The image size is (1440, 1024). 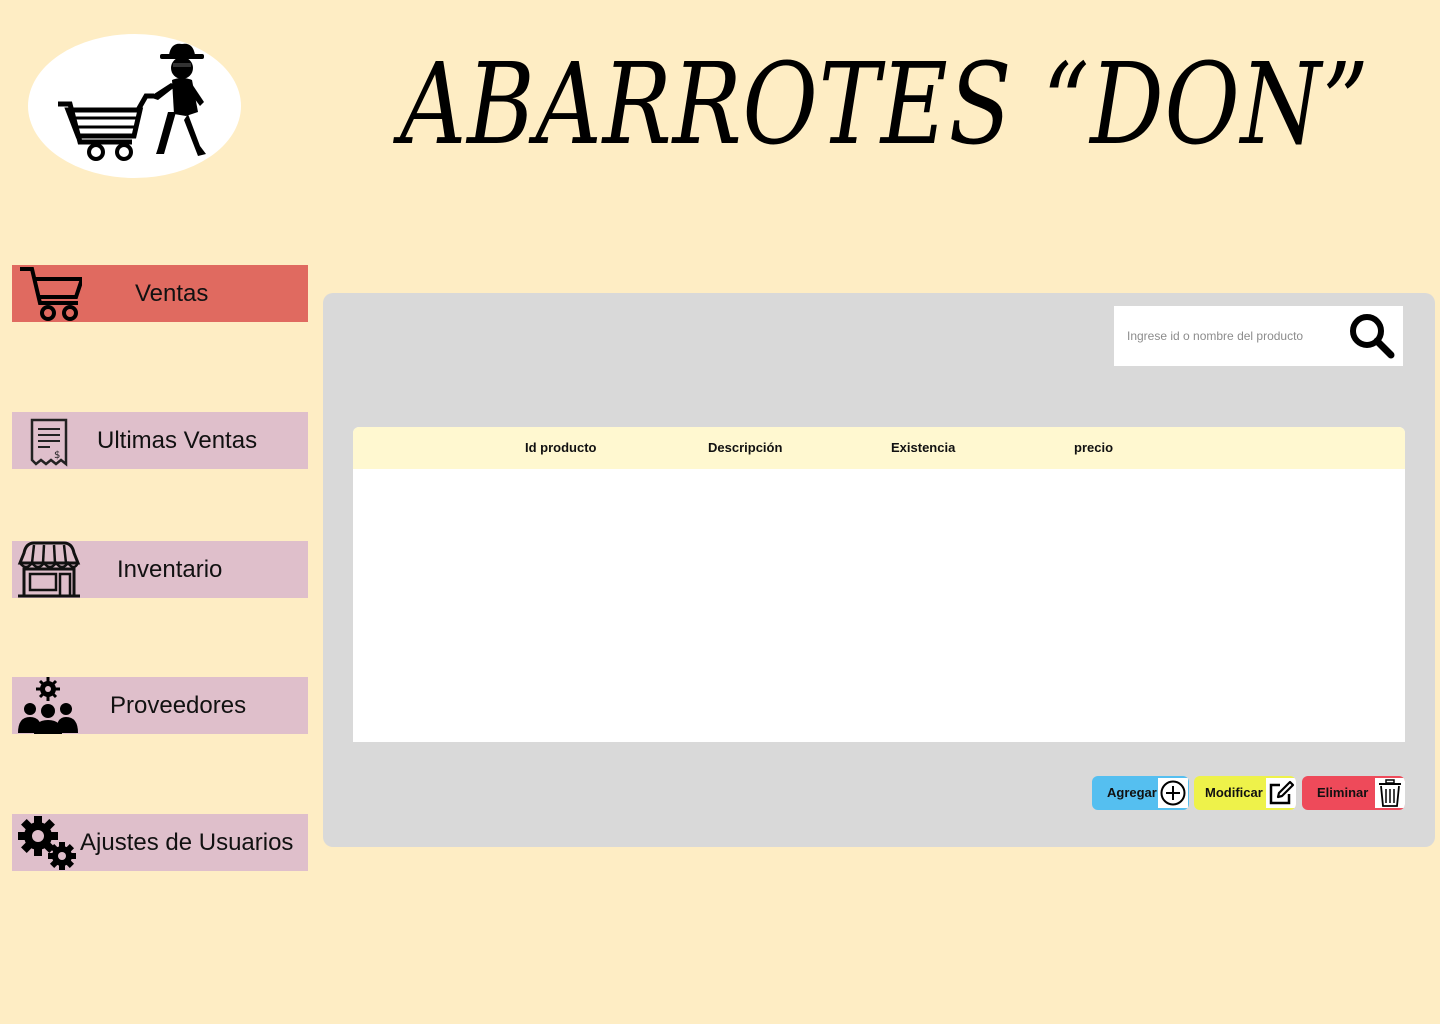 I want to click on trash-icon, so click(x=1390, y=793).